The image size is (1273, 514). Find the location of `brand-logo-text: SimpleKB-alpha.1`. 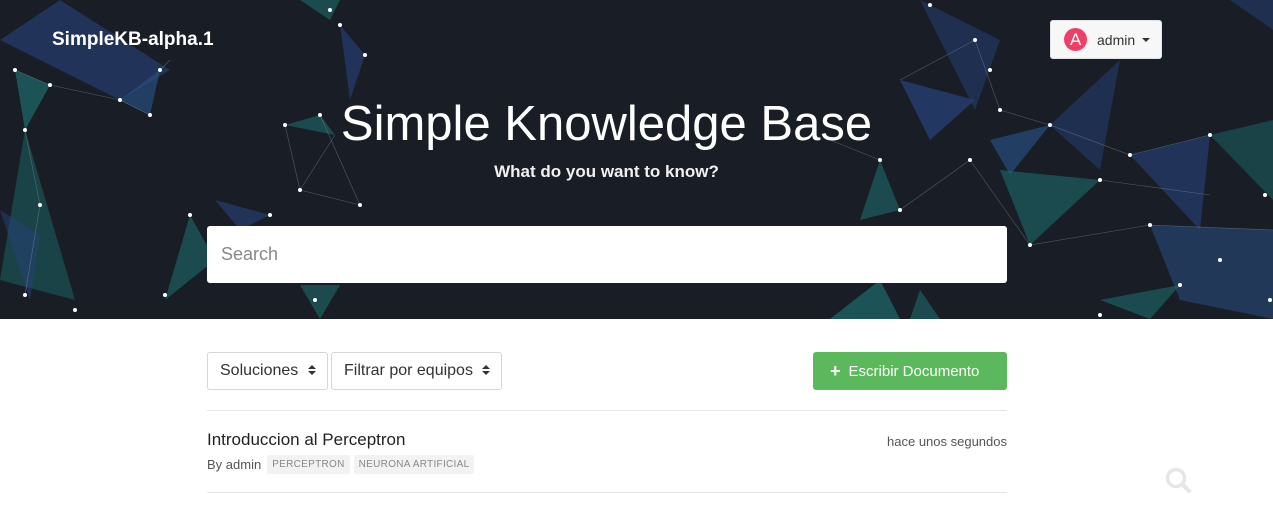

brand-logo-text: SimpleKB-alpha.1 is located at coordinates (133, 40).